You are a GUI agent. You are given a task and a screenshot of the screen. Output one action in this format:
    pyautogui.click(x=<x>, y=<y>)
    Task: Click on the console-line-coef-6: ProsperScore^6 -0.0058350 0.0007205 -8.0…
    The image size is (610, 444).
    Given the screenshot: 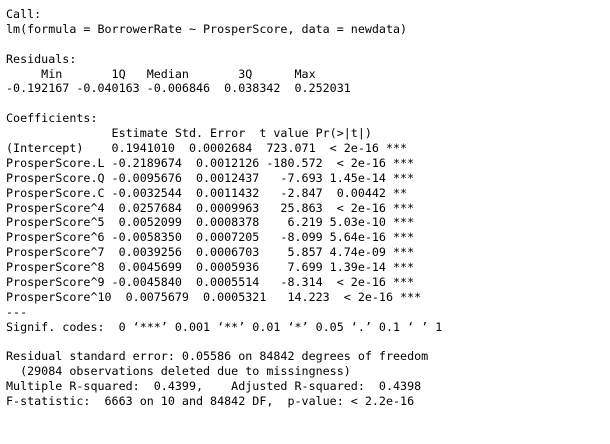 What is the action you would take?
    pyautogui.click(x=210, y=237)
    